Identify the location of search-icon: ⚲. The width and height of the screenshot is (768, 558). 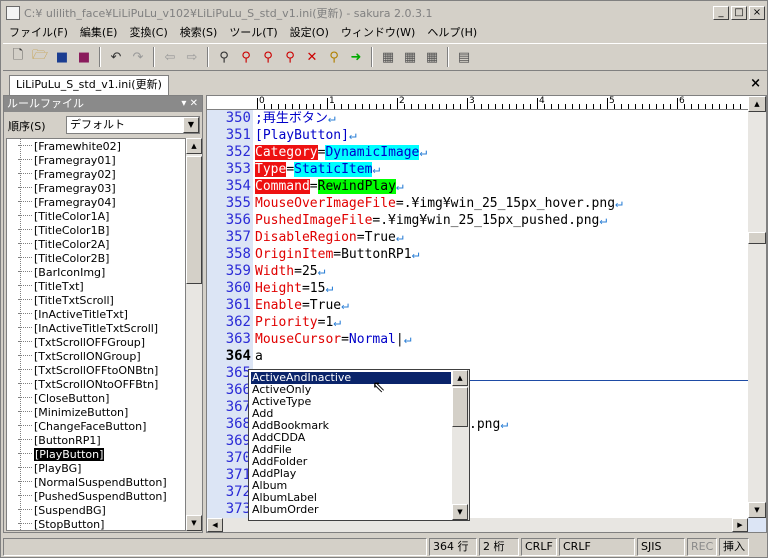
(224, 57).